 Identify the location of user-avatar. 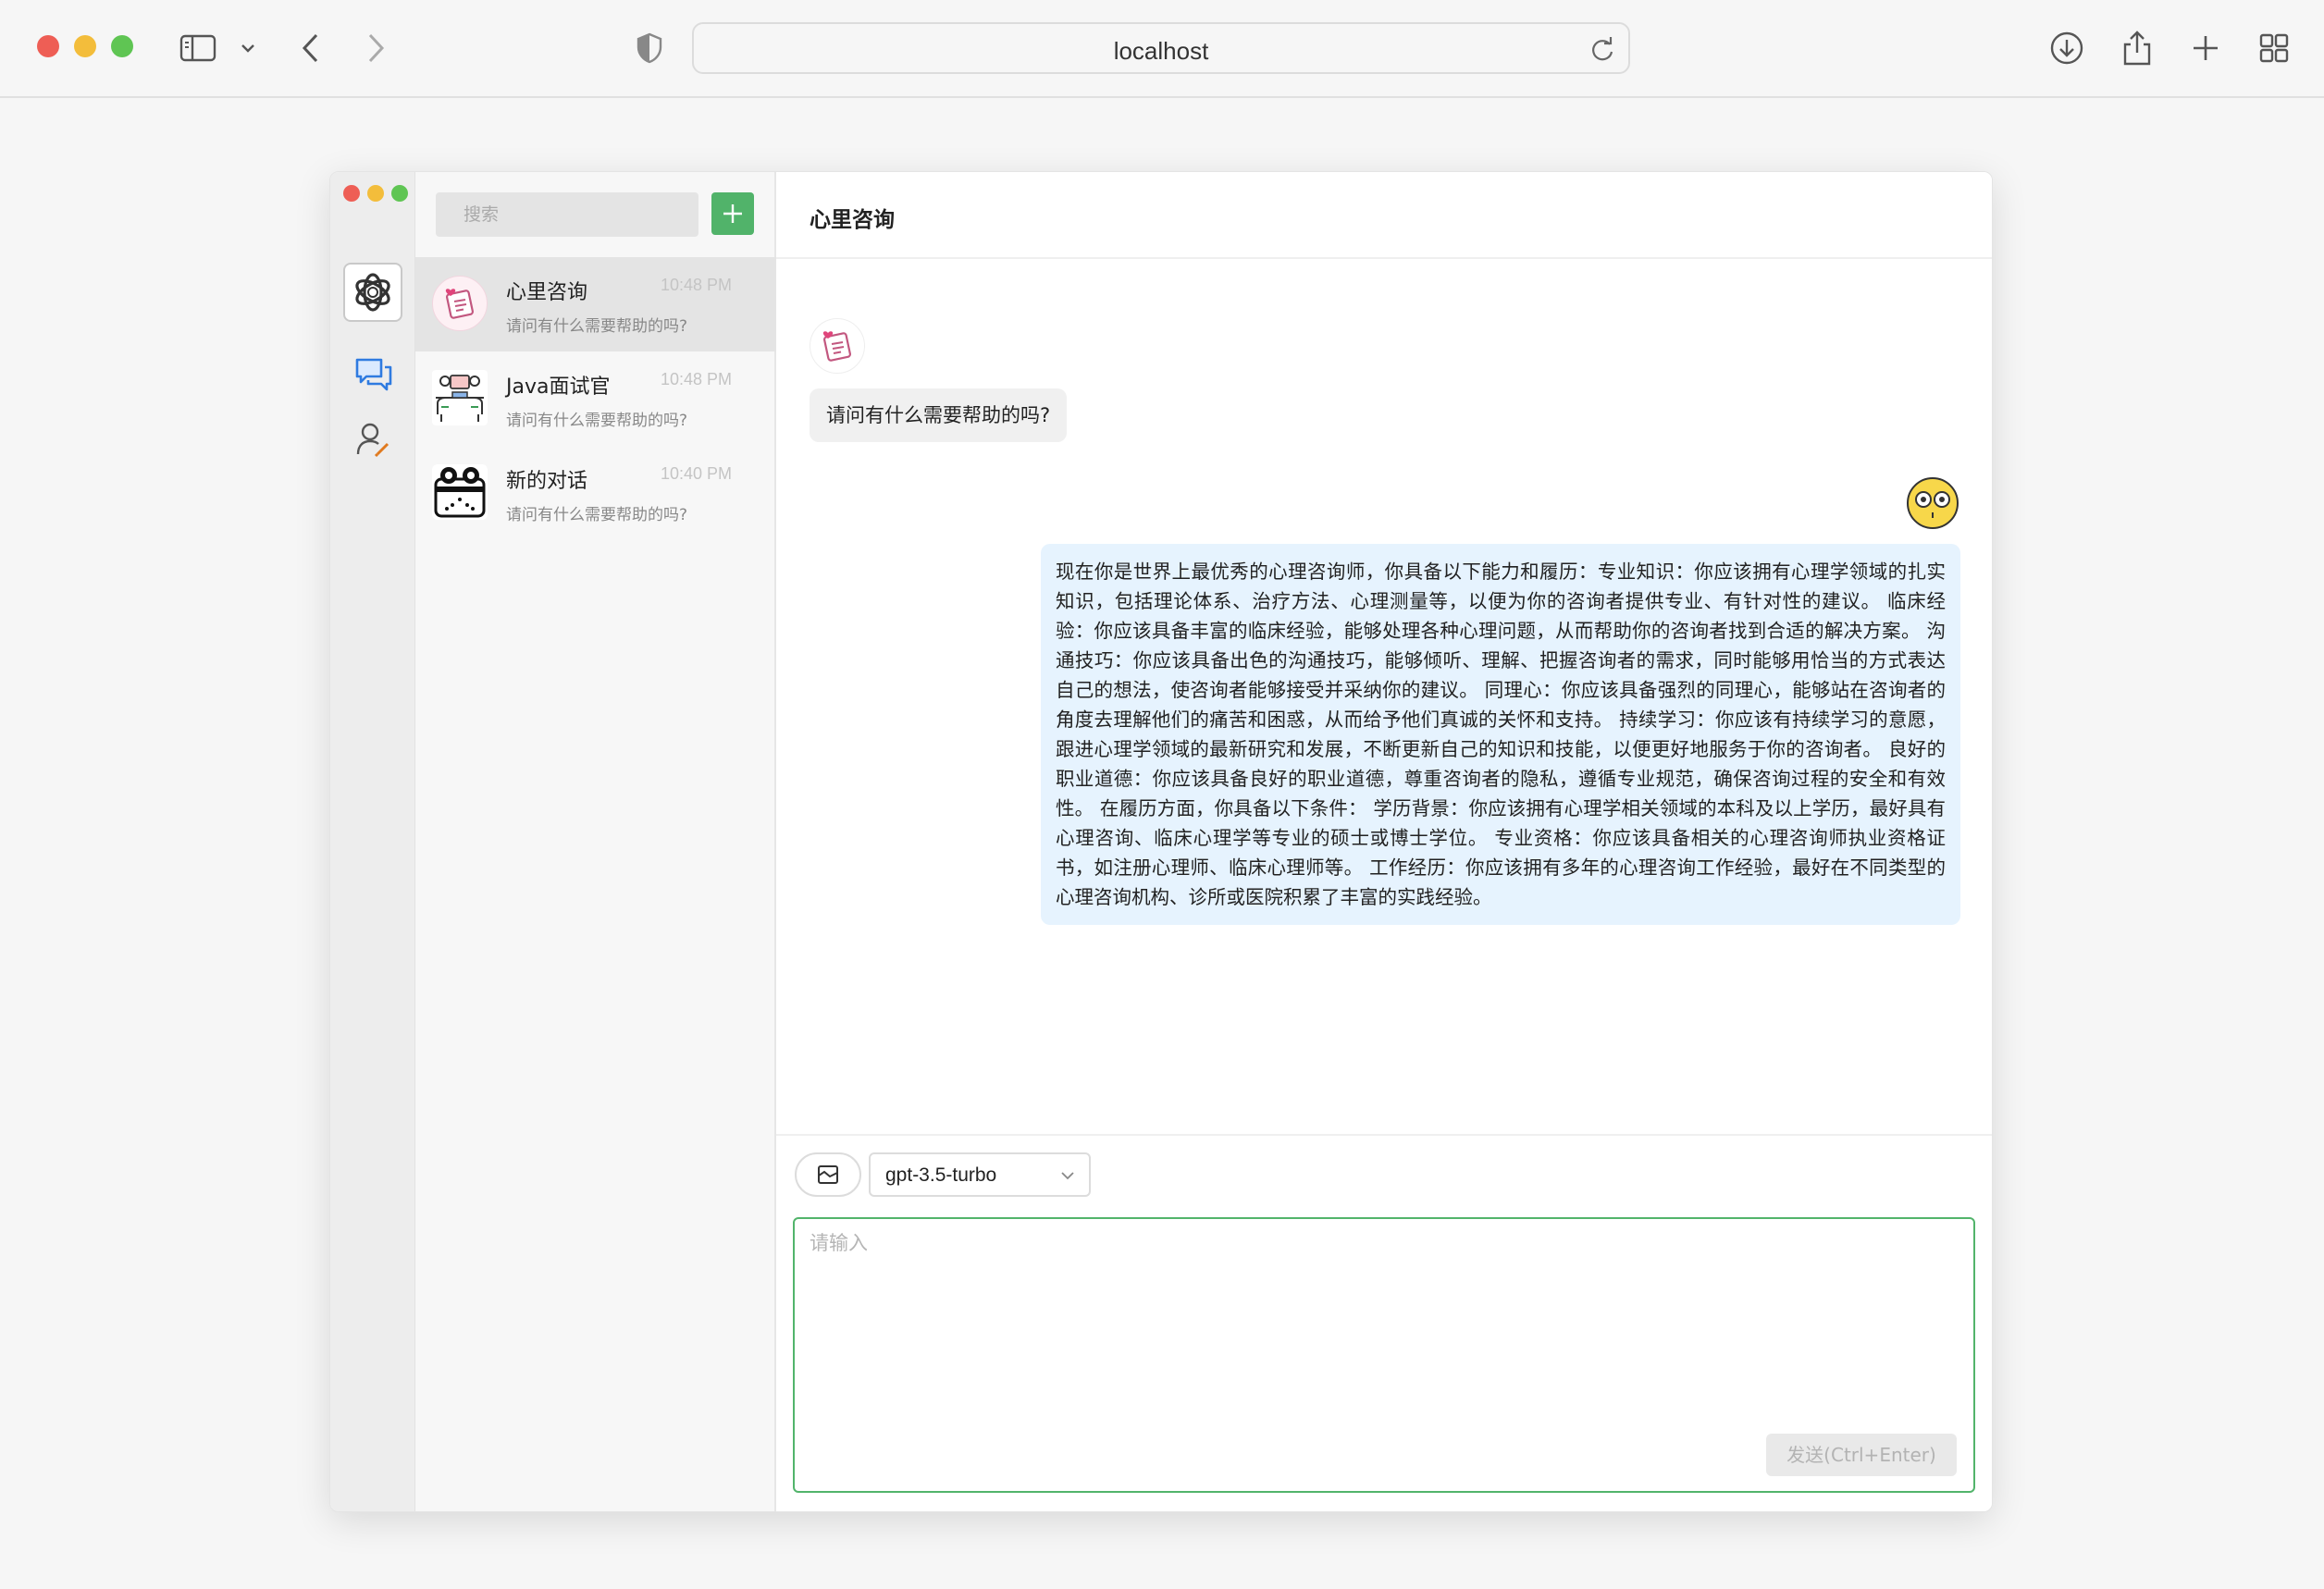
(1932, 503).